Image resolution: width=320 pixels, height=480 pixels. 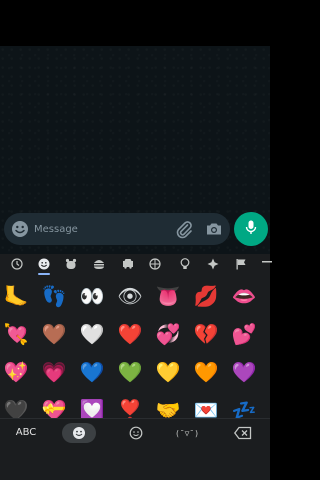 What do you see at coordinates (44, 265) in the screenshot?
I see `smiley-category-icon` at bounding box center [44, 265].